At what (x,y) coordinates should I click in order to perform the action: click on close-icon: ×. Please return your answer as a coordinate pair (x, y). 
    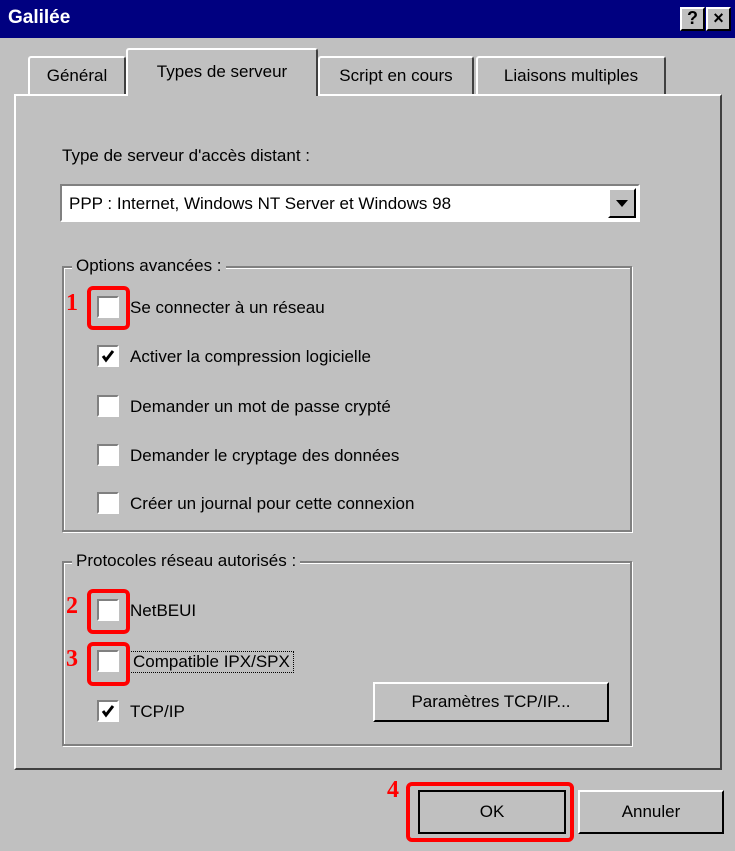
    Looking at the image, I should click on (718, 18).